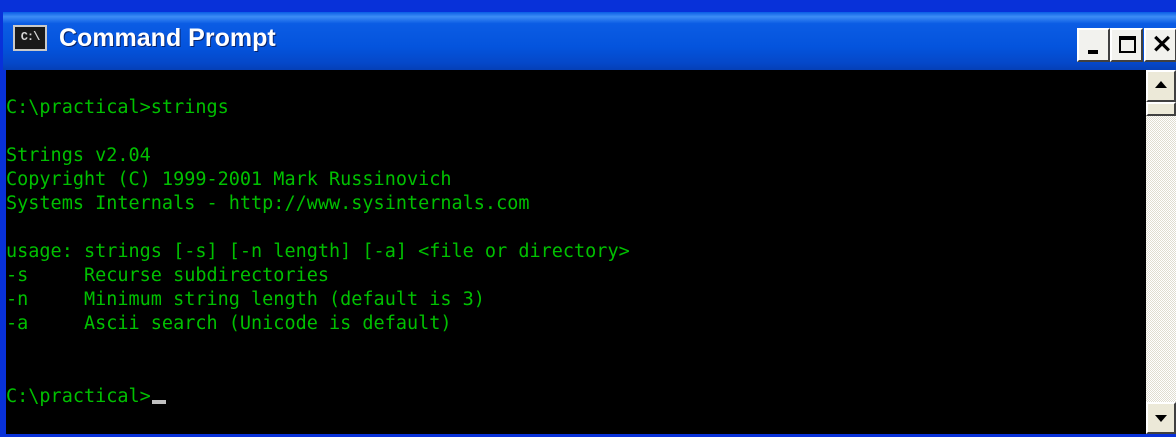 The image size is (1176, 437). What do you see at coordinates (1093, 45) in the screenshot?
I see `minimize-button` at bounding box center [1093, 45].